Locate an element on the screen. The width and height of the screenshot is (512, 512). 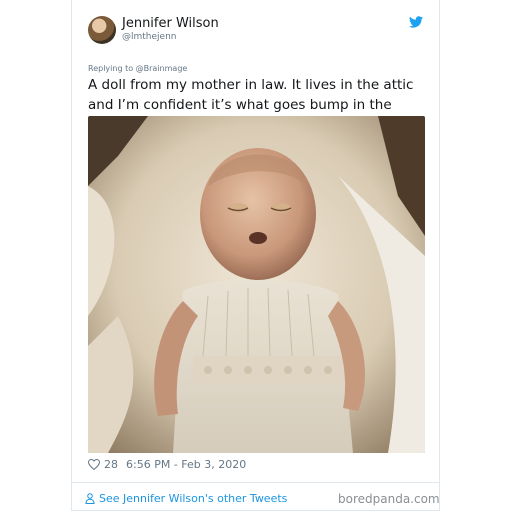
other-tweets-label: See Jennifer Wilson's other Tweets is located at coordinates (193, 498).